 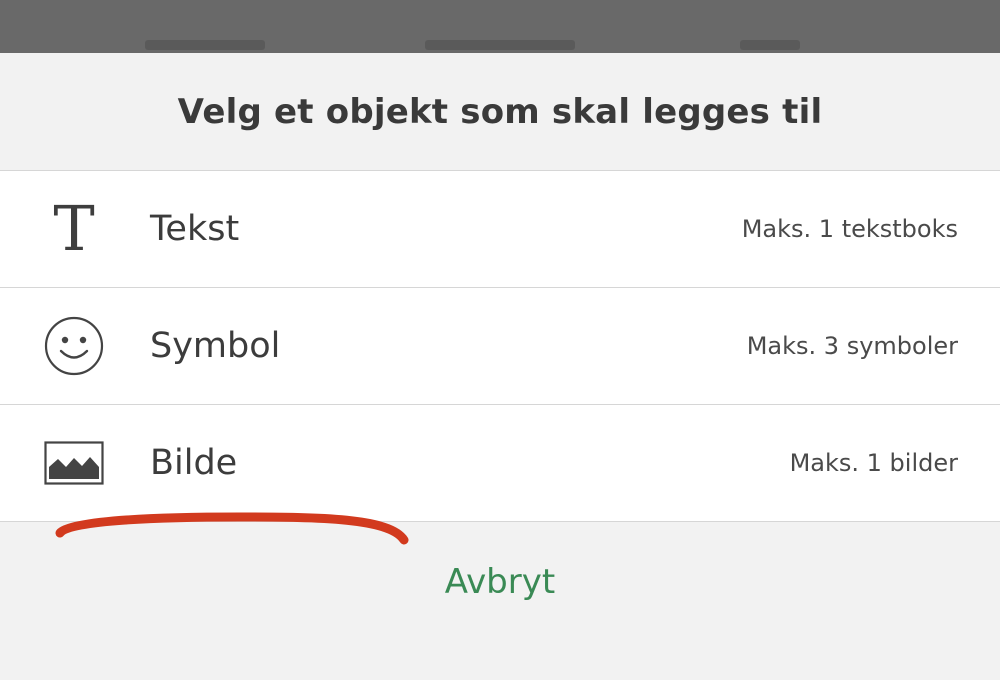 I want to click on text-icon: T, so click(x=74, y=228).